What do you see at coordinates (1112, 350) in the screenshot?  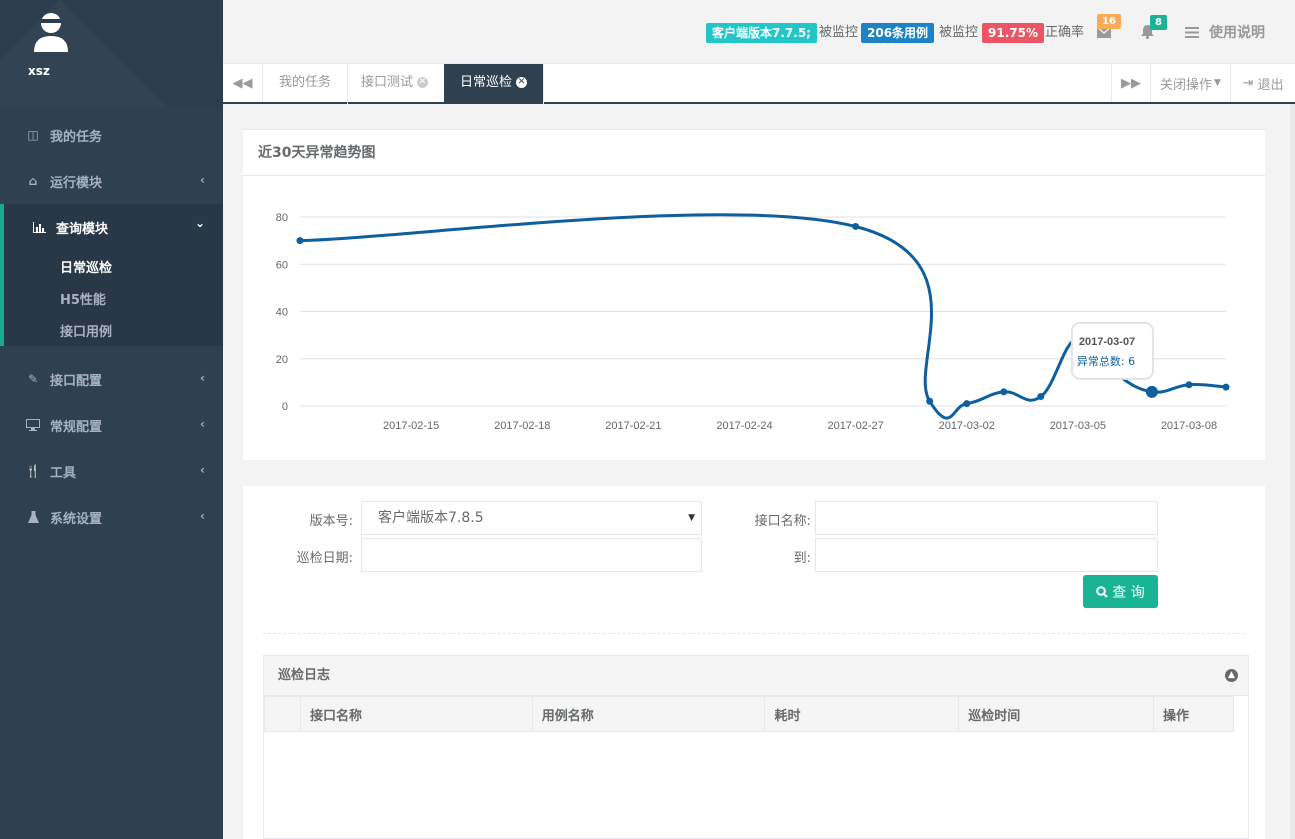 I see `tooltip-box` at bounding box center [1112, 350].